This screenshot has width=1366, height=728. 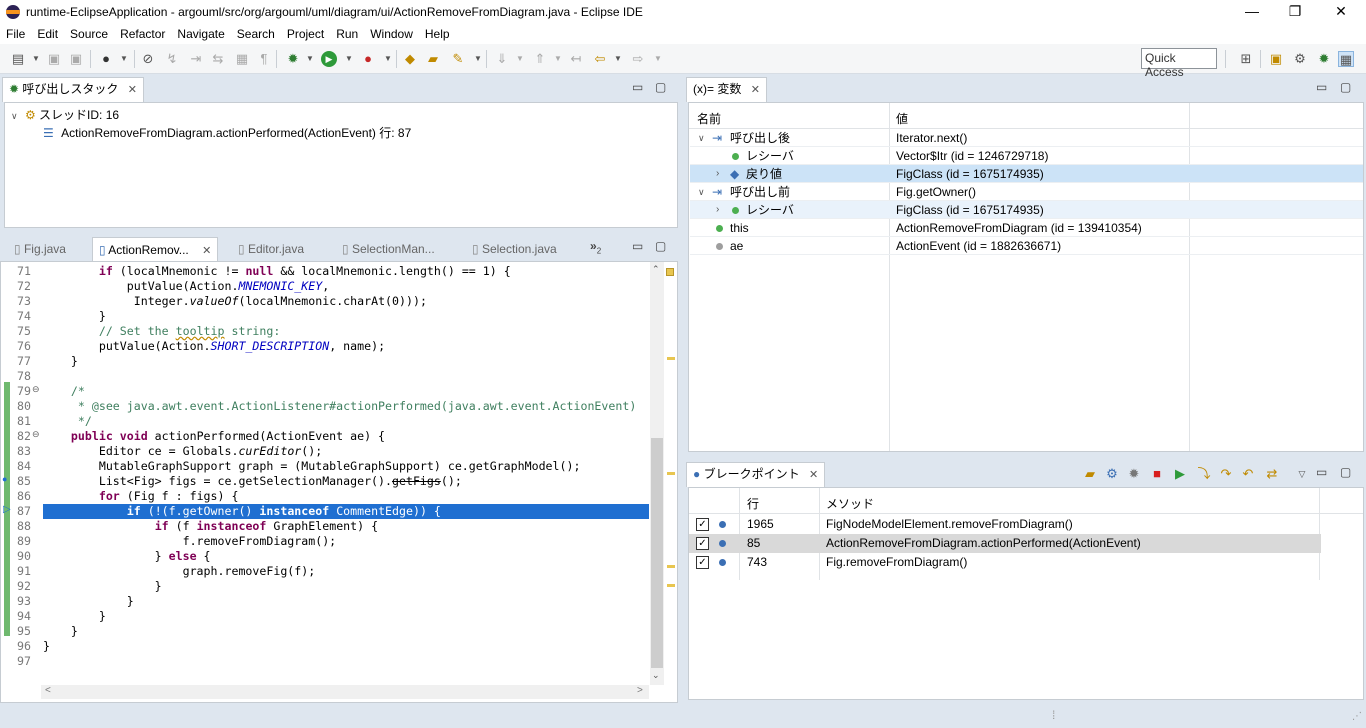 I want to click on drop-to-frame-icon: ⇄, so click(x=1272, y=474).